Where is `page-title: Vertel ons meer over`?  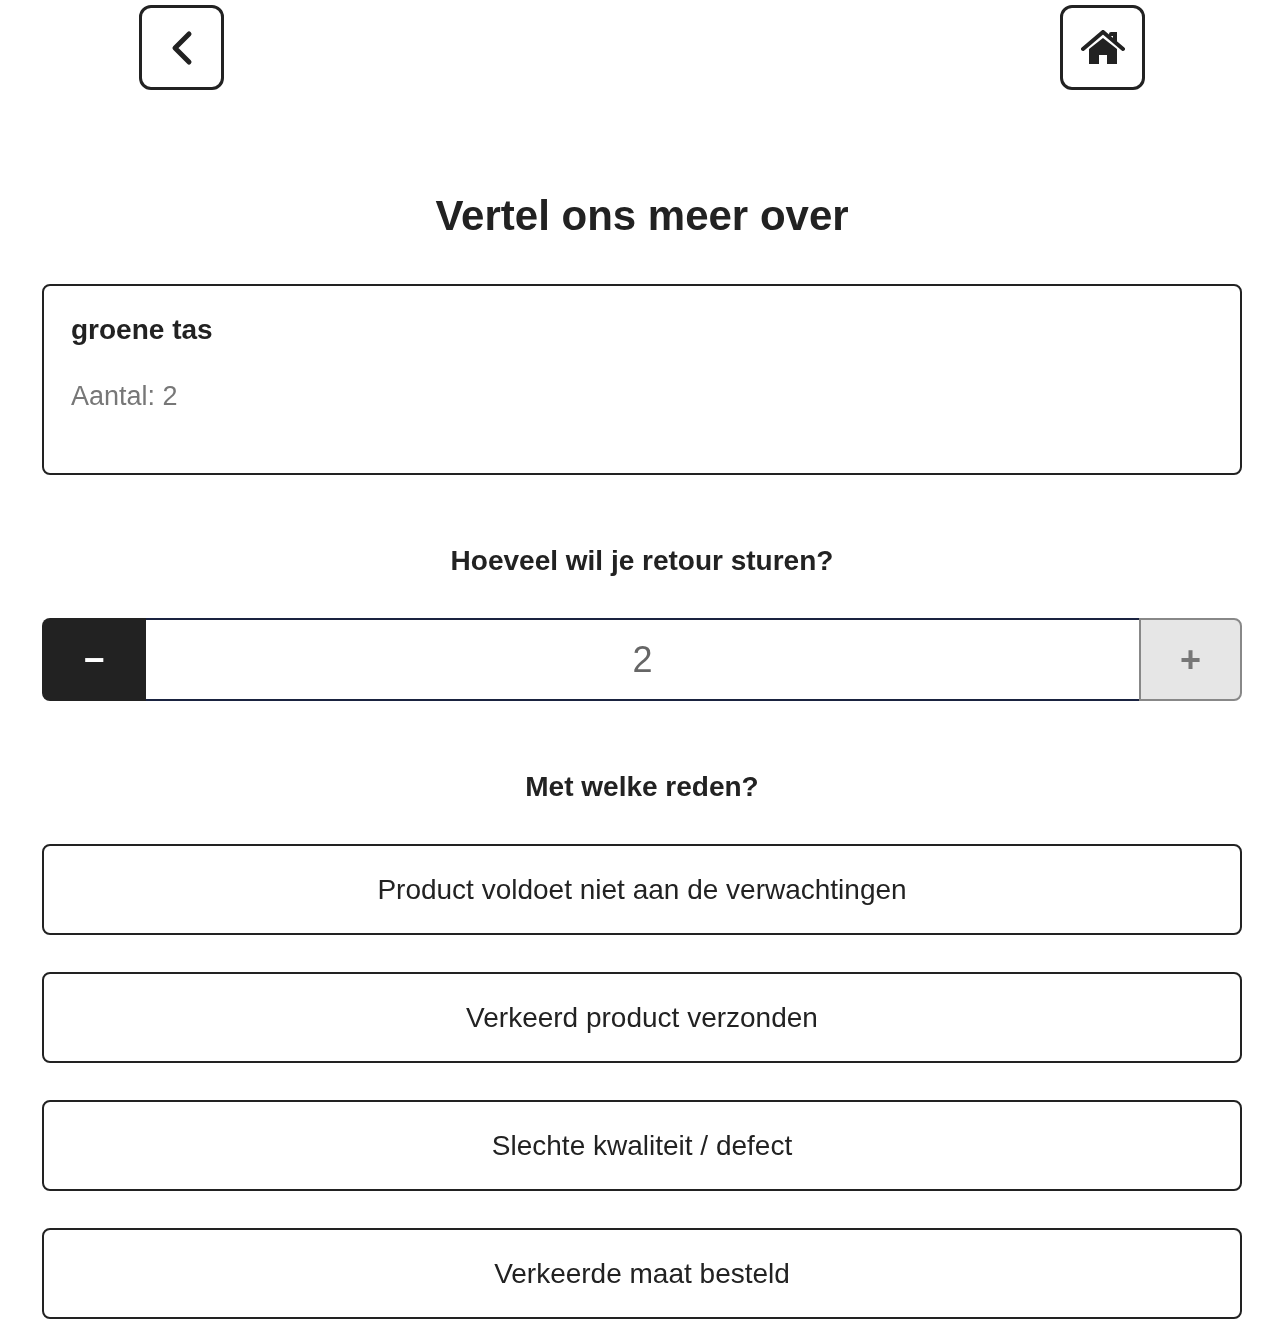
page-title: Vertel ons meer over is located at coordinates (642, 216).